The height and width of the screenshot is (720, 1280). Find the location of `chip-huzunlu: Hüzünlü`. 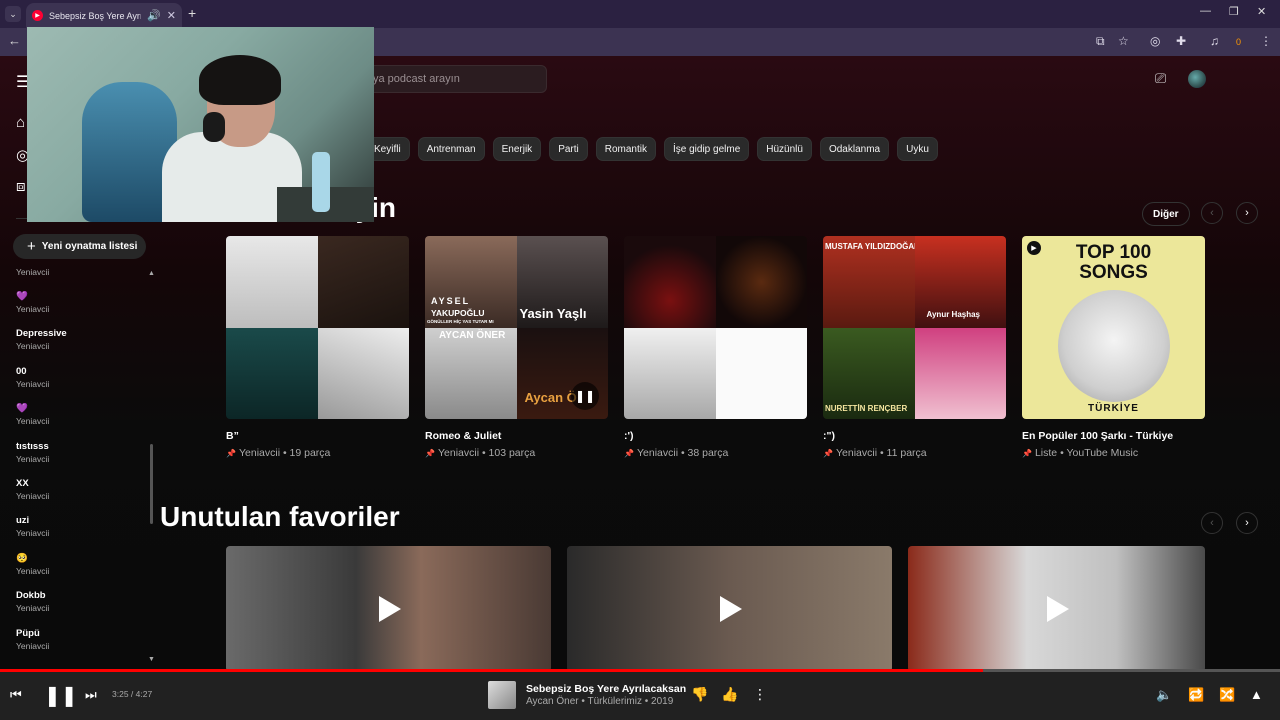

chip-huzunlu: Hüzünlü is located at coordinates (784, 149).